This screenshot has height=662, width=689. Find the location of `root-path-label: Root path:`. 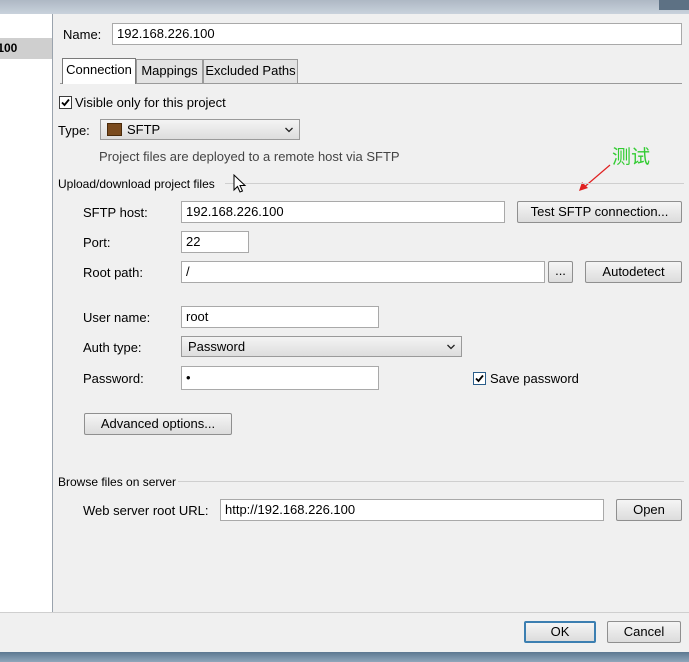

root-path-label: Root path: is located at coordinates (113, 272).